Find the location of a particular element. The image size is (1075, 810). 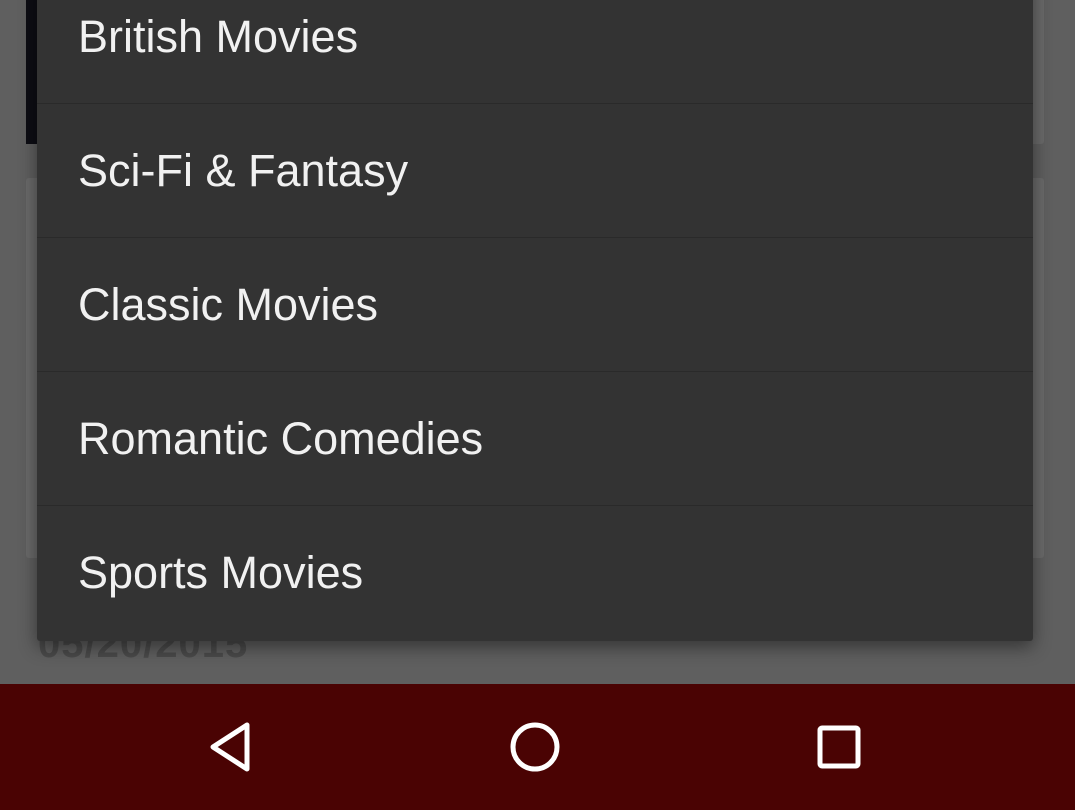

menu-item-label: Sports Movies is located at coordinates (221, 572).